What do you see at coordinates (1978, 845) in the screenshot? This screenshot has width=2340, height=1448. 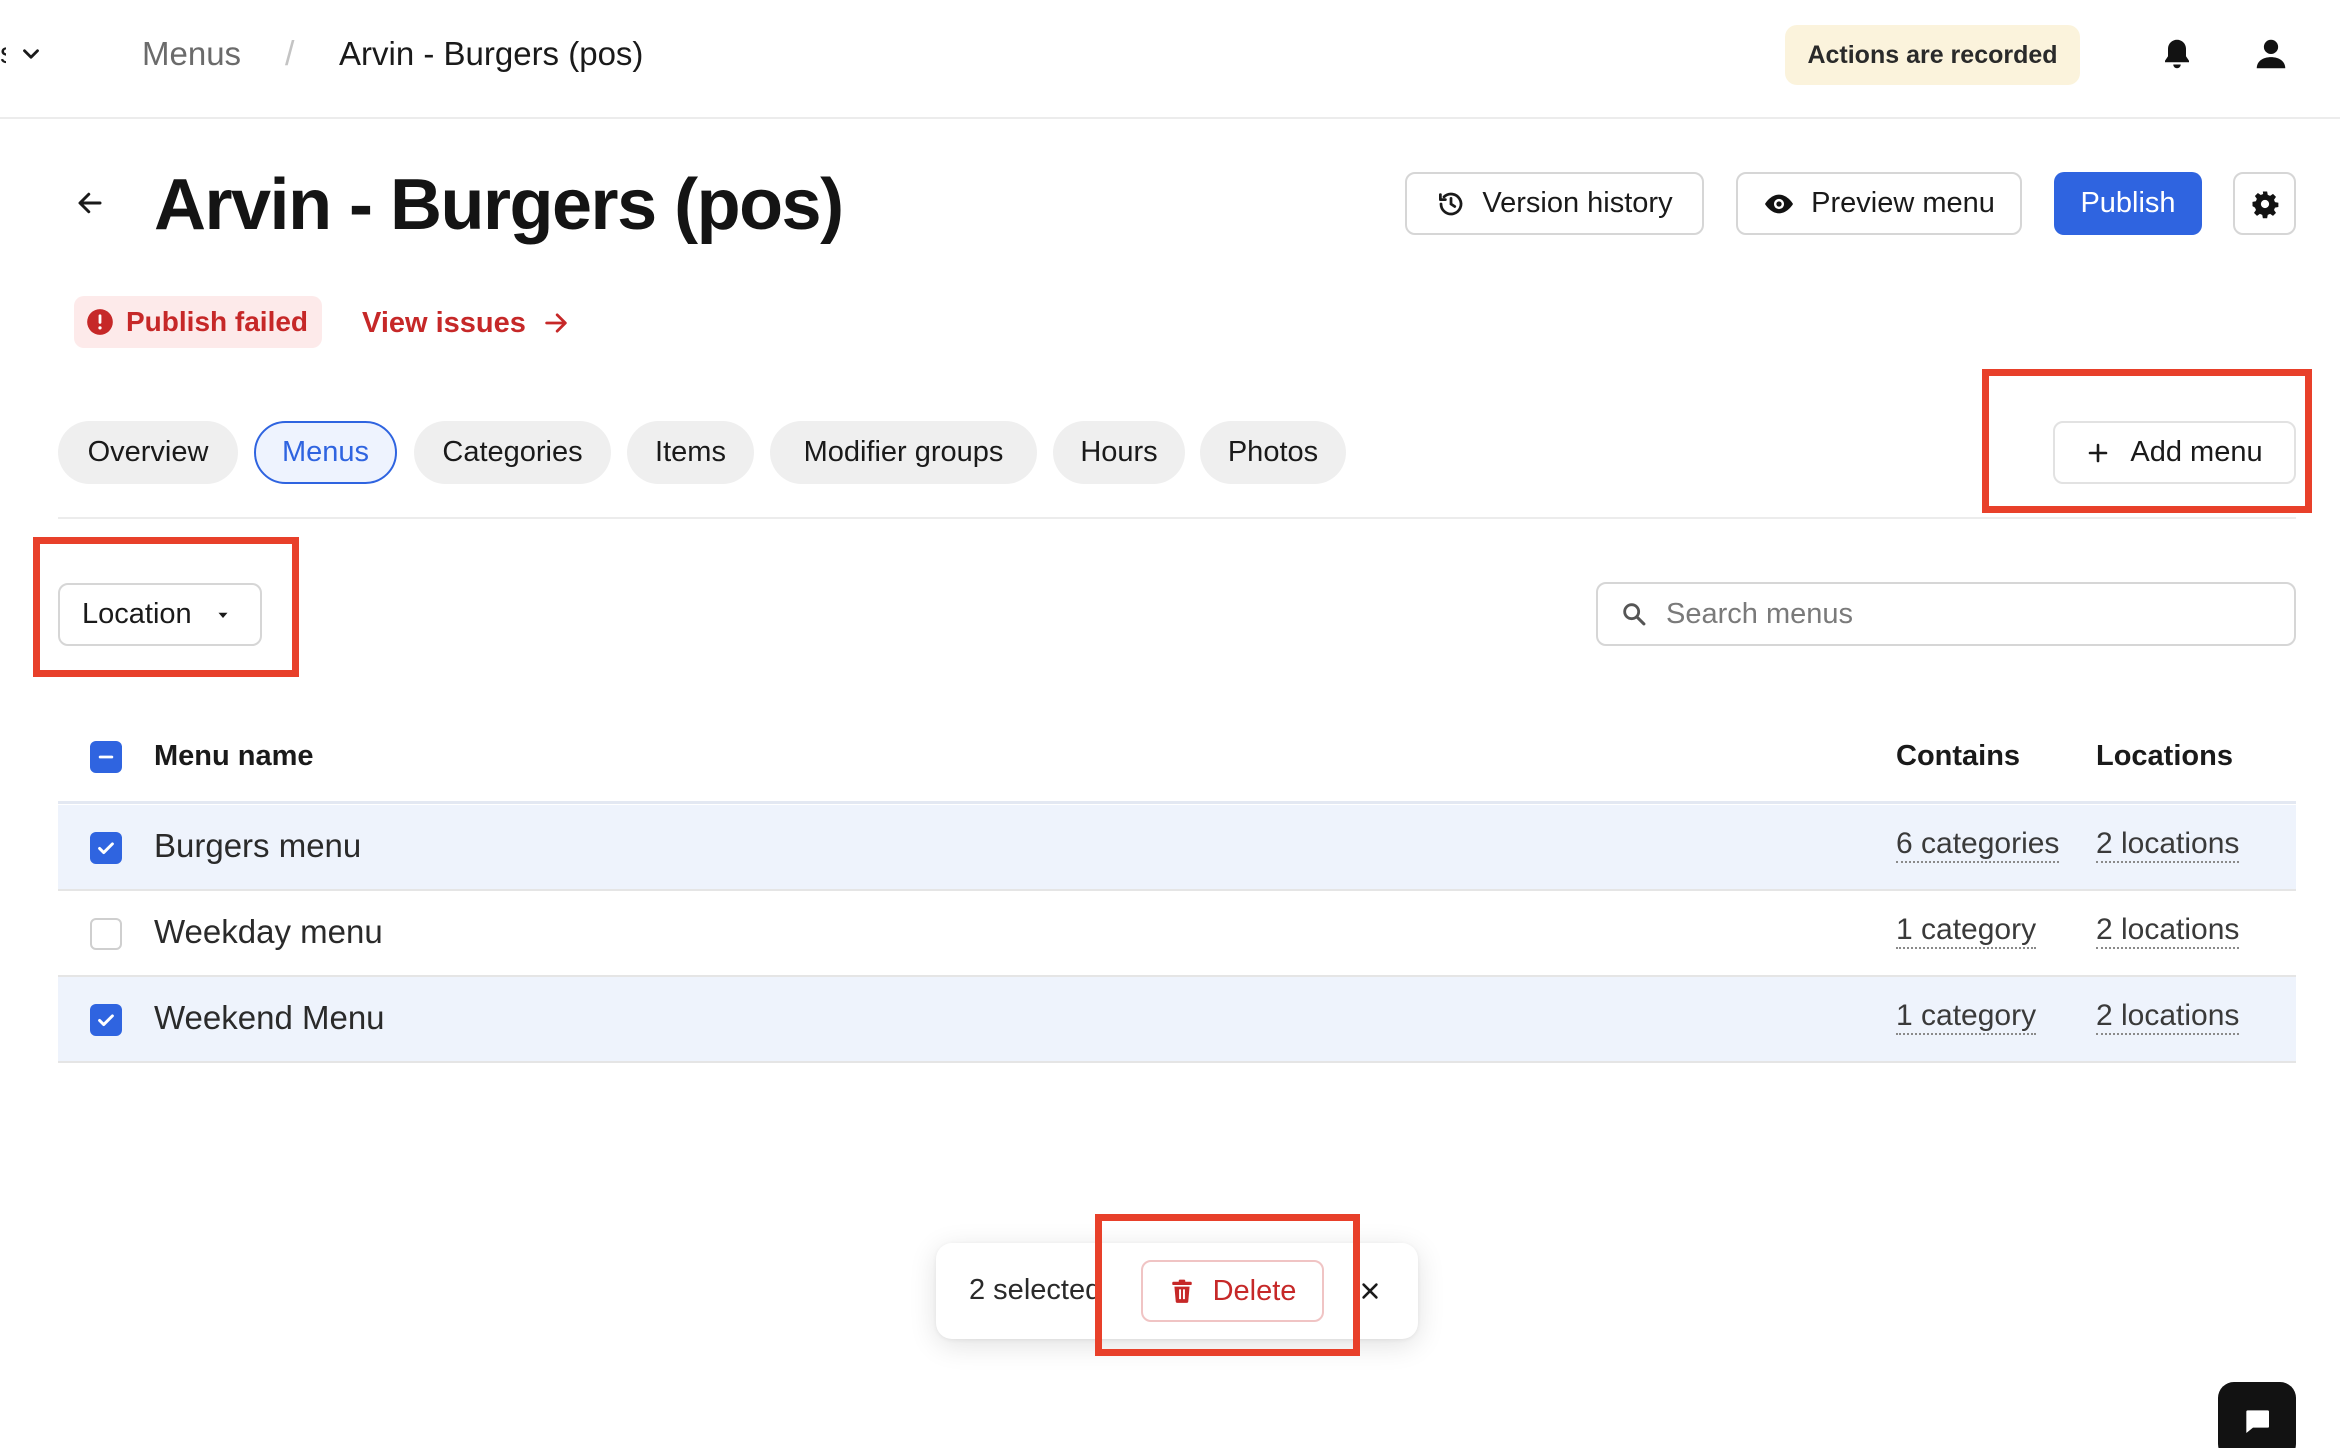 I see `contains-link: 6 categories` at bounding box center [1978, 845].